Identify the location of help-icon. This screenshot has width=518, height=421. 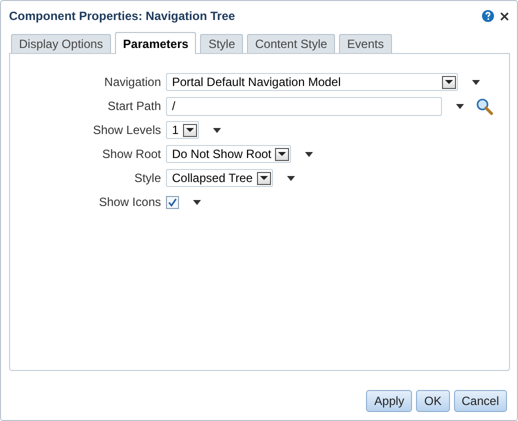
(488, 16).